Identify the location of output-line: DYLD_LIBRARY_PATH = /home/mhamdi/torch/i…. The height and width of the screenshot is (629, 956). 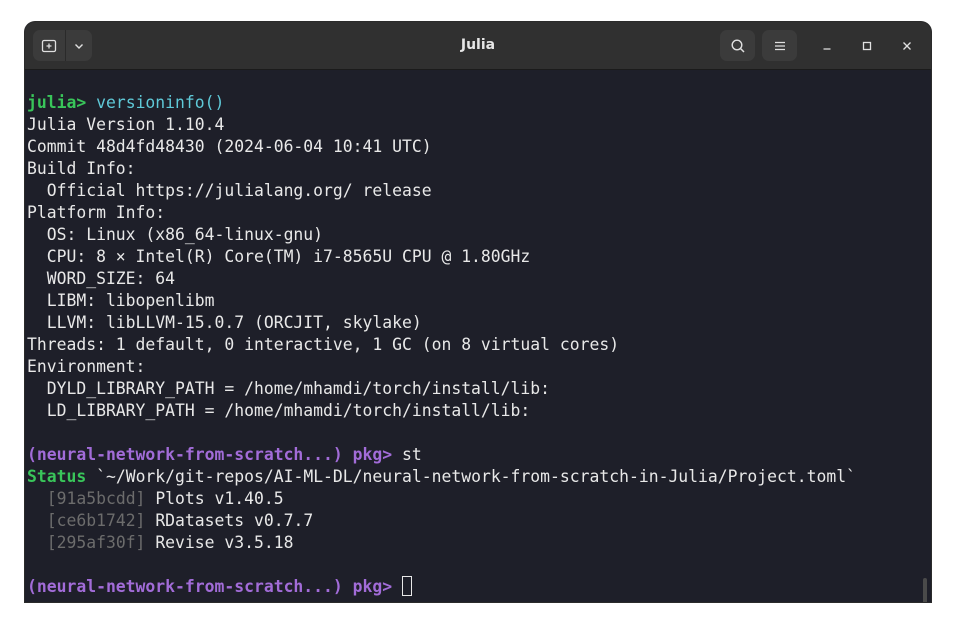
(289, 388).